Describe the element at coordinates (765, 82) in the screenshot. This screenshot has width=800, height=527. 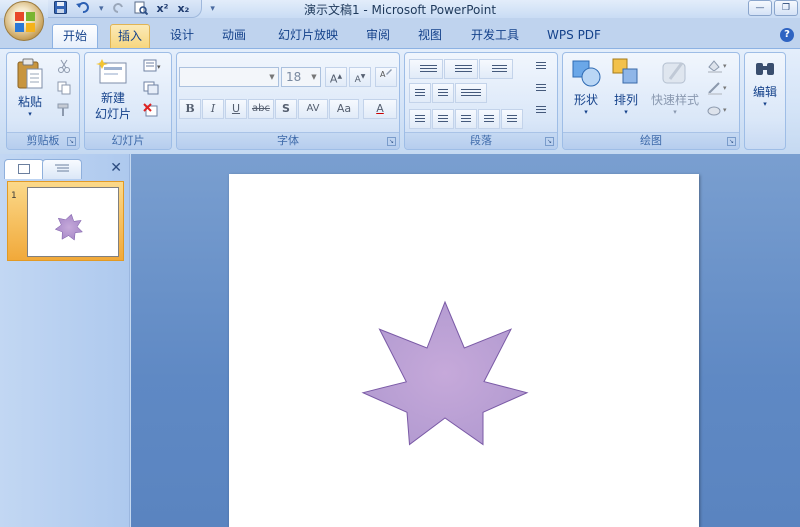
I see `editing-button: 编辑 ▾` at that location.